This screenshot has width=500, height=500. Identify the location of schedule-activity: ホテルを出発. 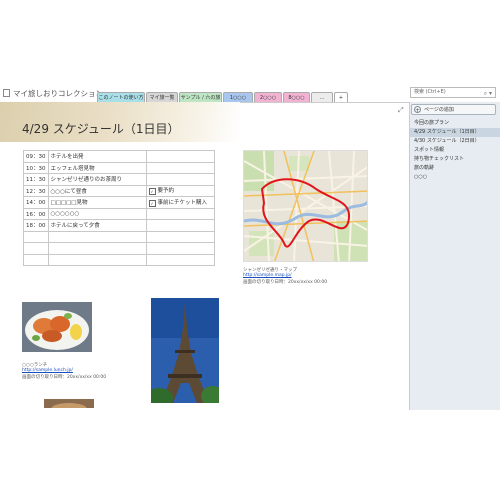
(97, 156).